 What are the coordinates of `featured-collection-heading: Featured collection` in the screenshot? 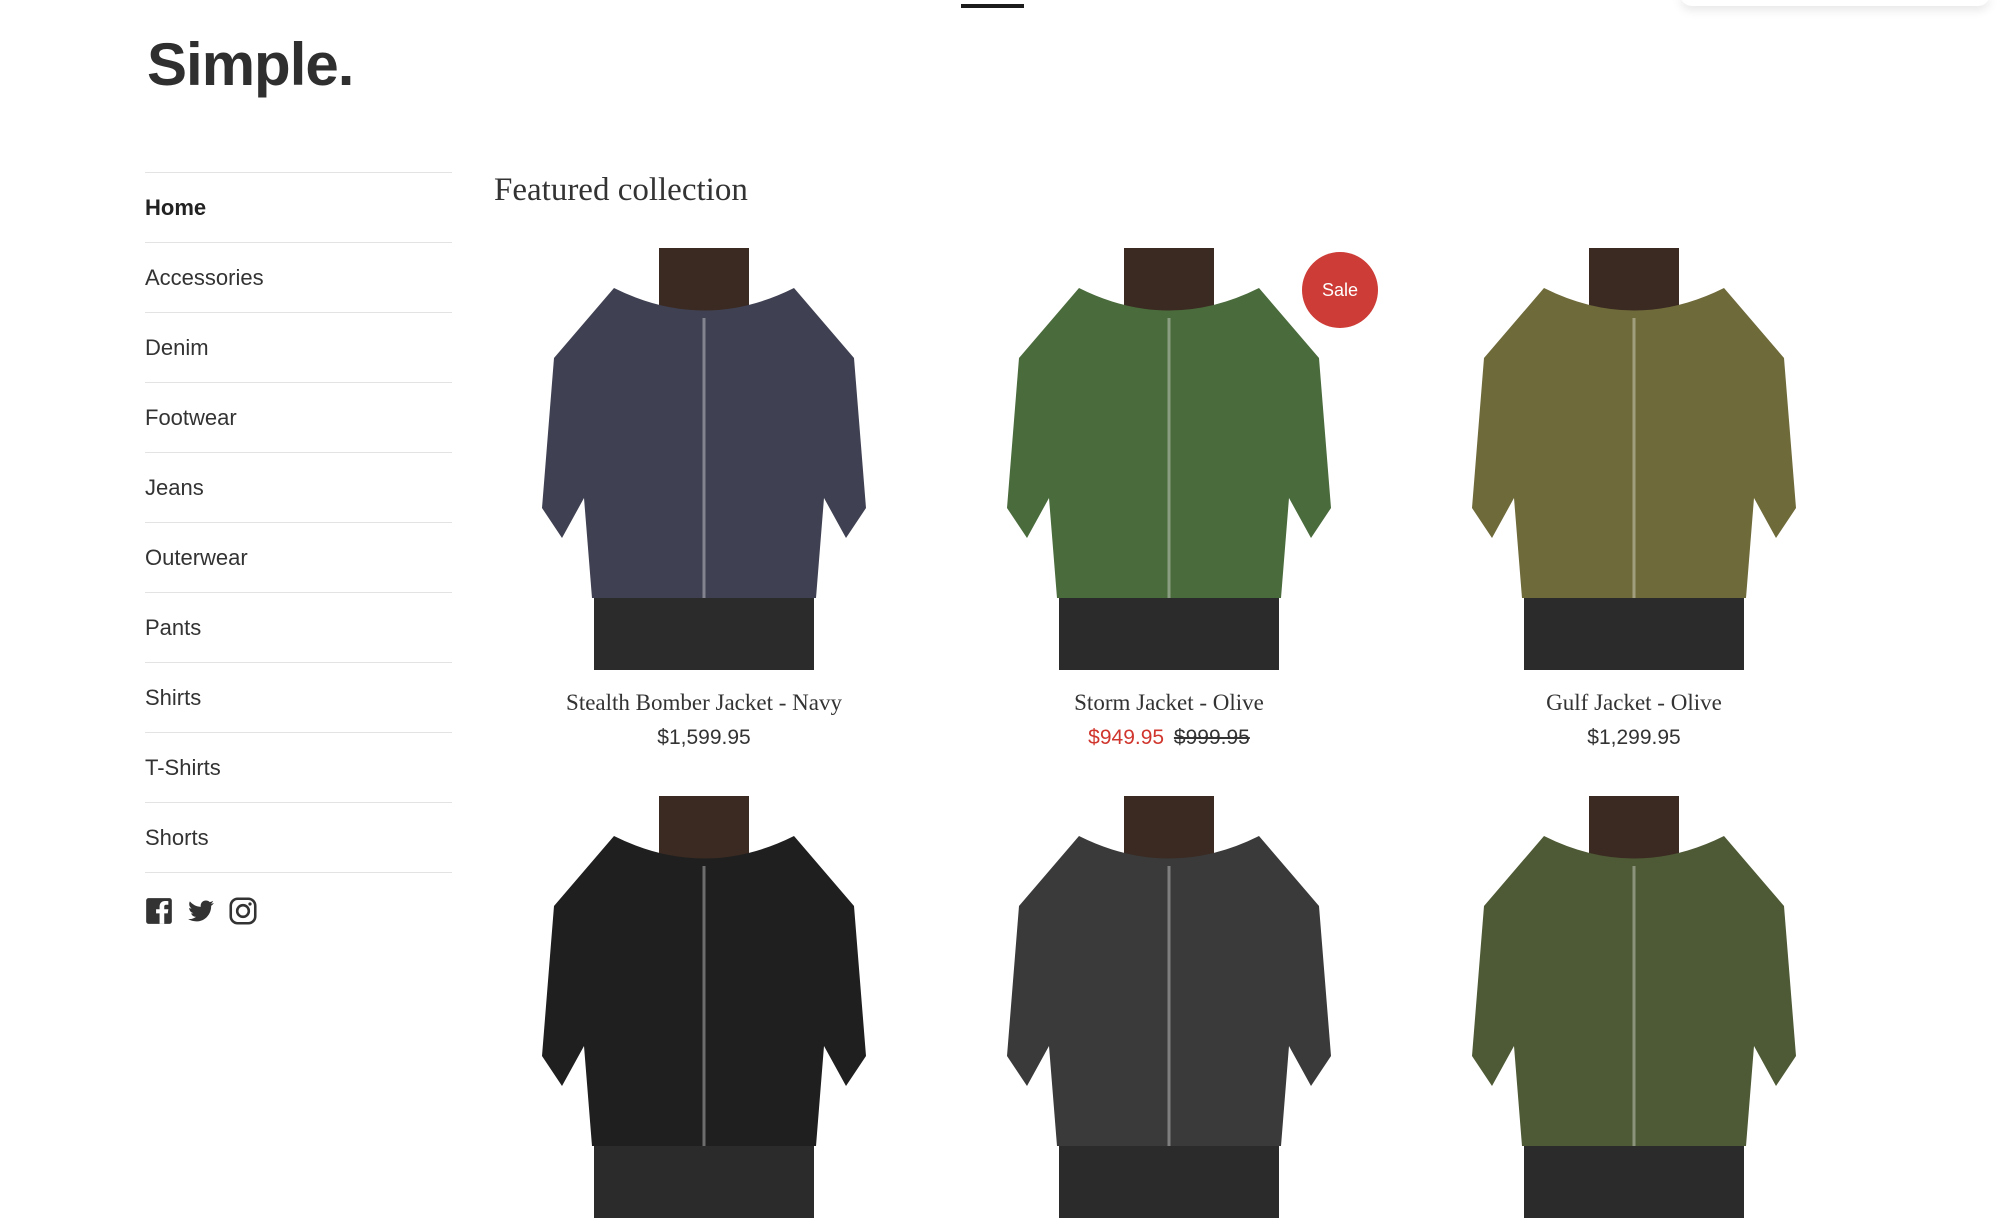 It's located at (621, 190).